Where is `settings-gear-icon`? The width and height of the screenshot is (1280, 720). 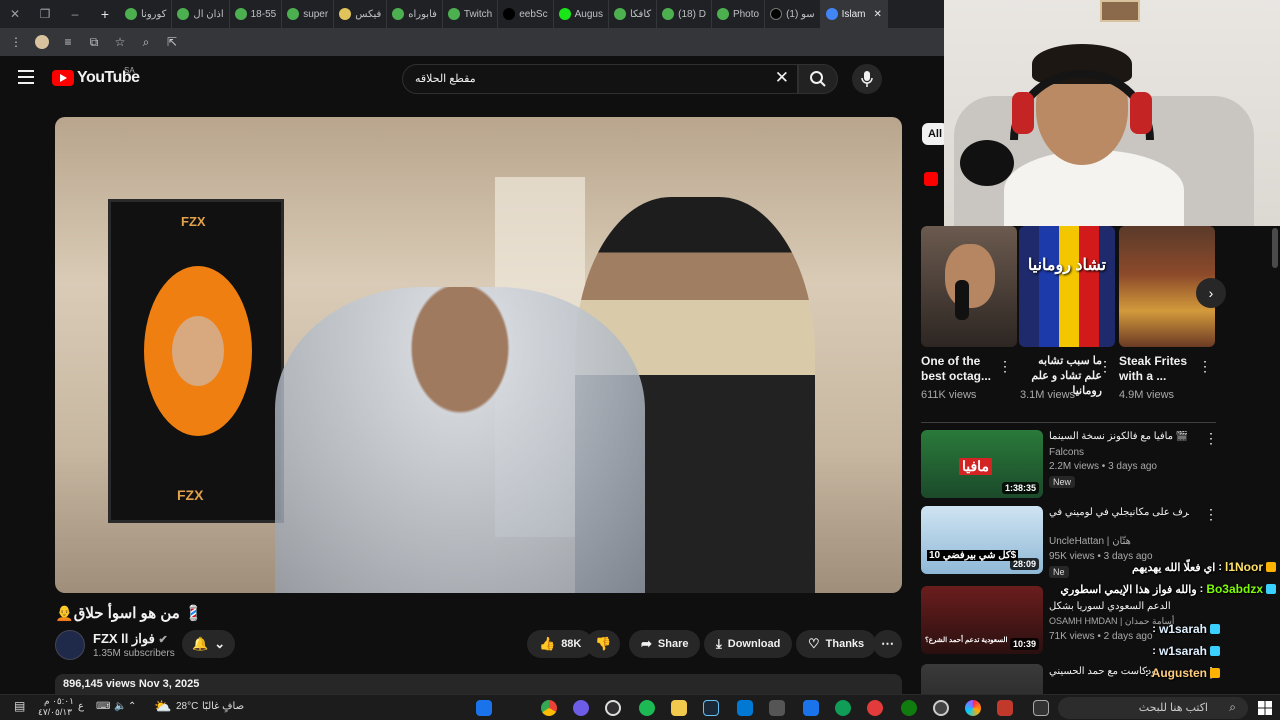
settings-gear-icon is located at coordinates (941, 708).